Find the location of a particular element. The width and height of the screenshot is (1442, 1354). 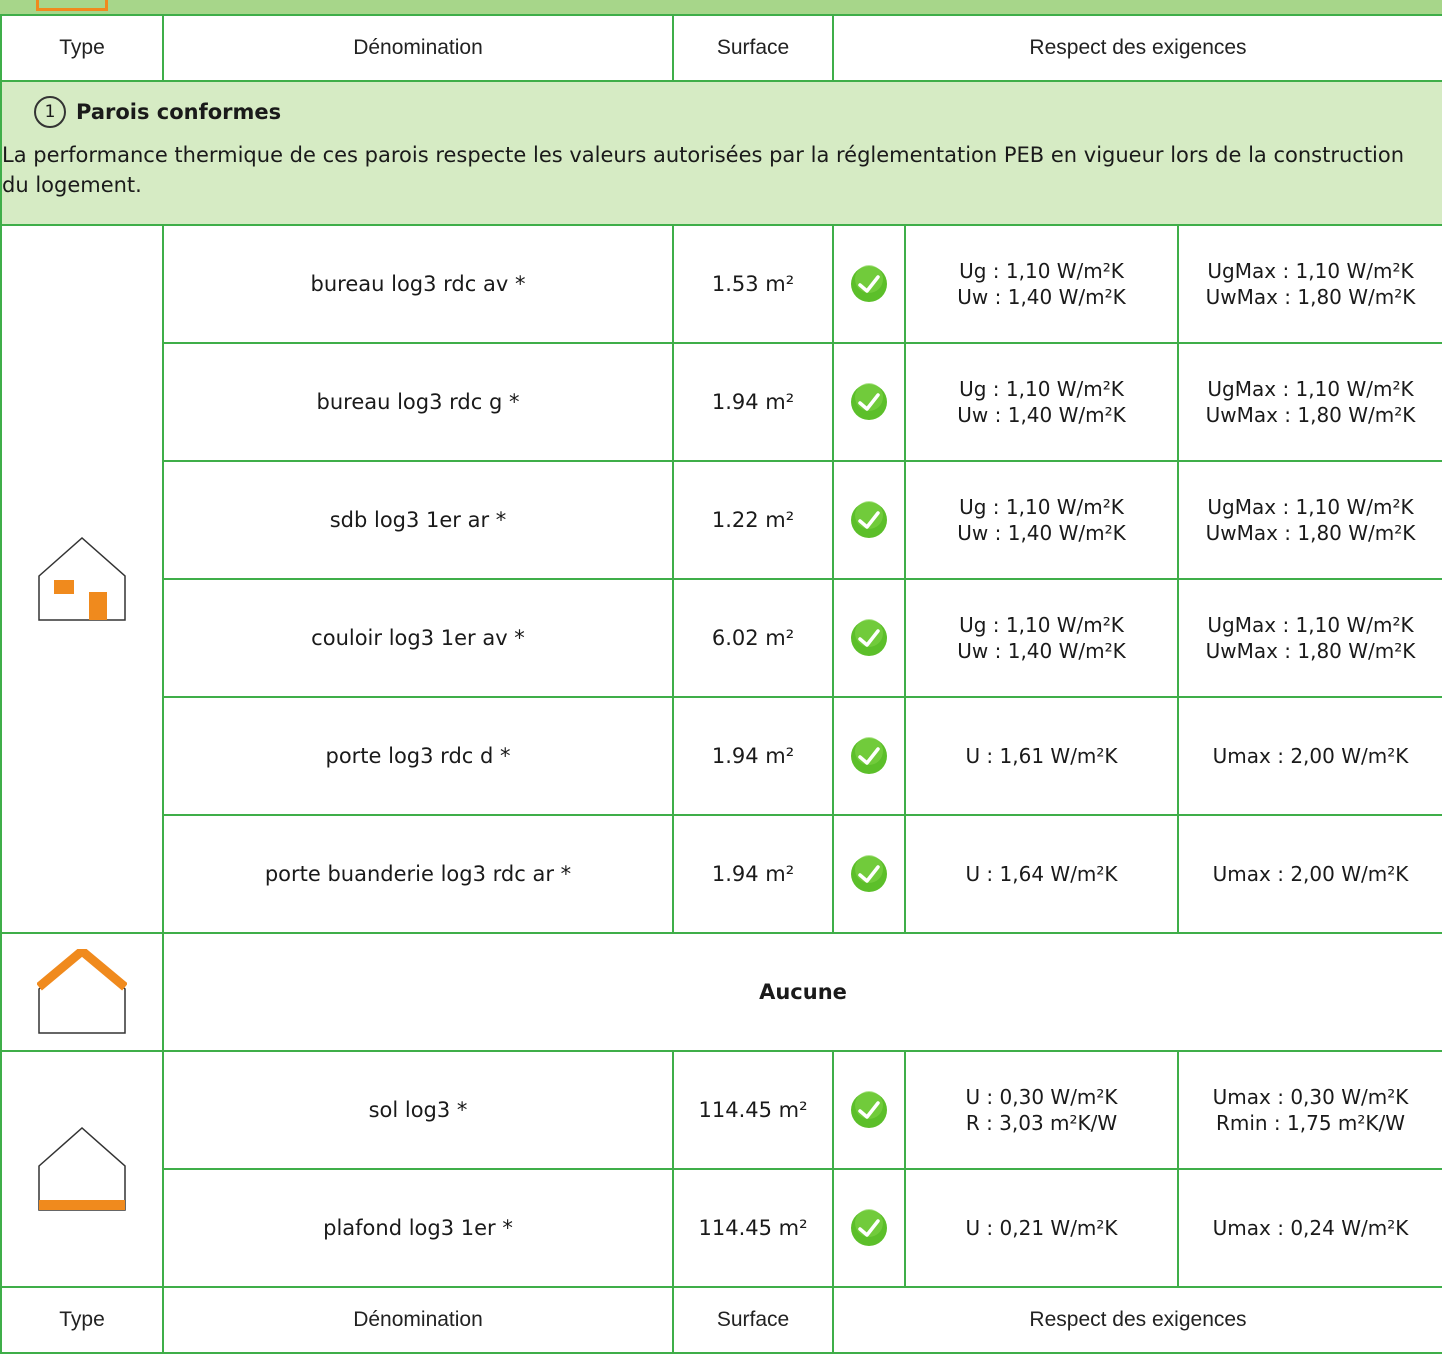

house-roof-icon is located at coordinates (82, 991).